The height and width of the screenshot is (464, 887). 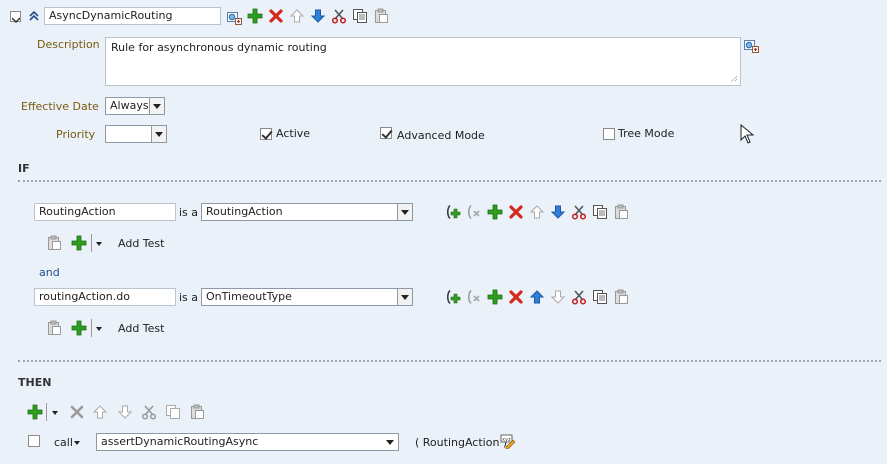 I want to click on add-action-icon, so click(x=35, y=412).